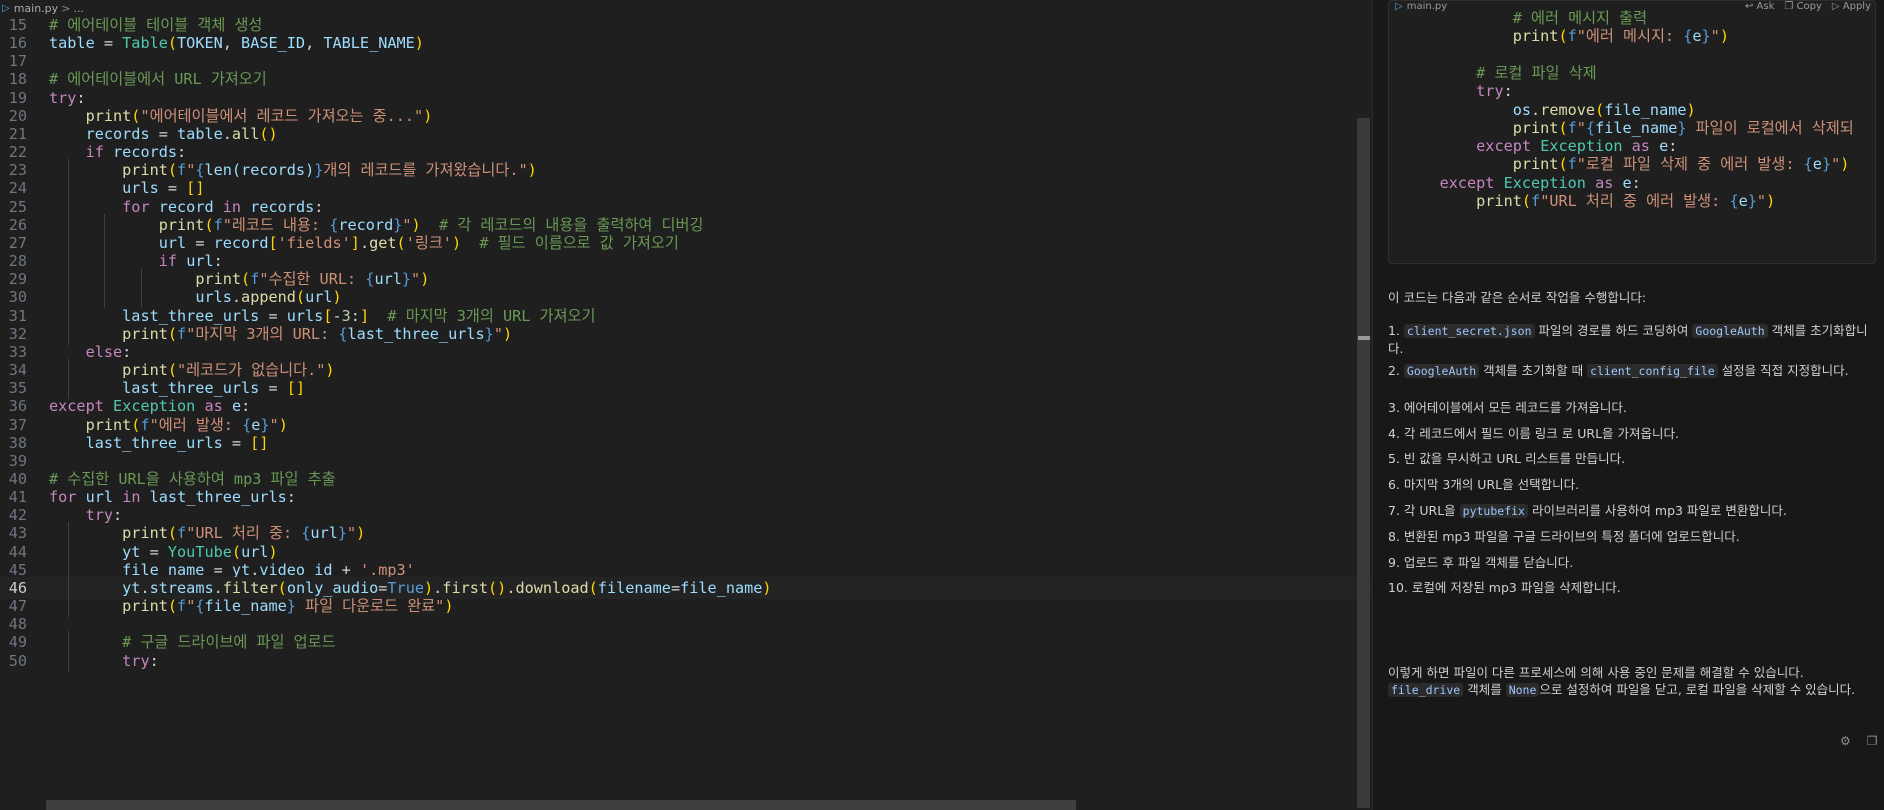 Image resolution: width=1884 pixels, height=810 pixels. Describe the element at coordinates (1481, 562) in the screenshot. I see `step-item: 9. 업로드 후 파일 객체를 닫습니다.` at that location.